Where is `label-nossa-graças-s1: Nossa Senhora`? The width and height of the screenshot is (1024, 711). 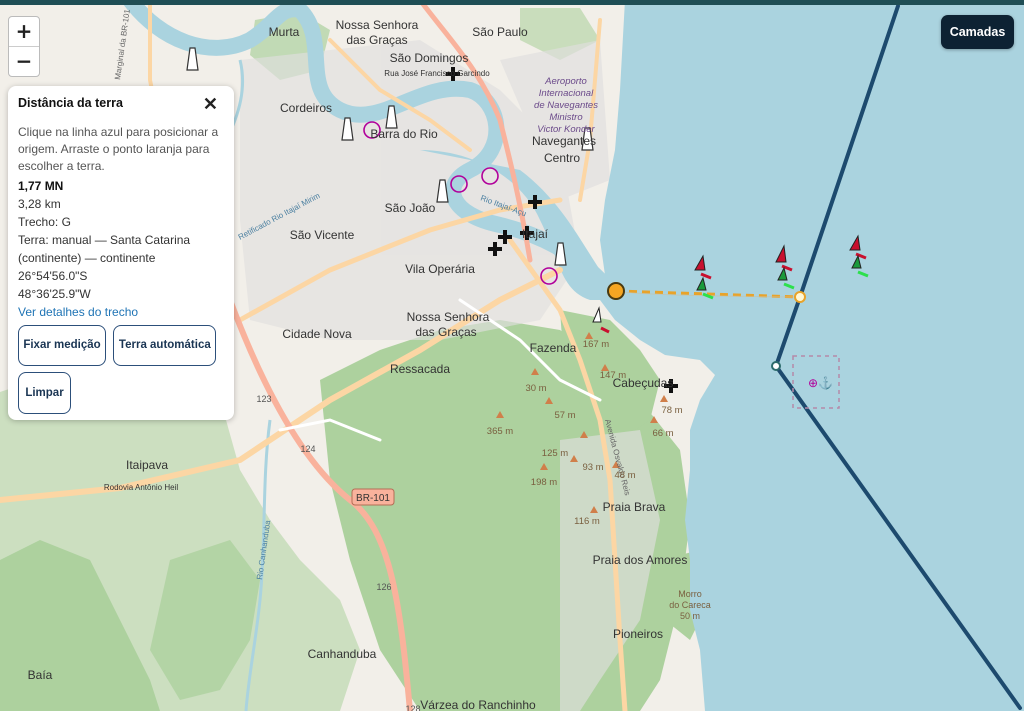 label-nossa-graças-s1: Nossa Senhora is located at coordinates (448, 317).